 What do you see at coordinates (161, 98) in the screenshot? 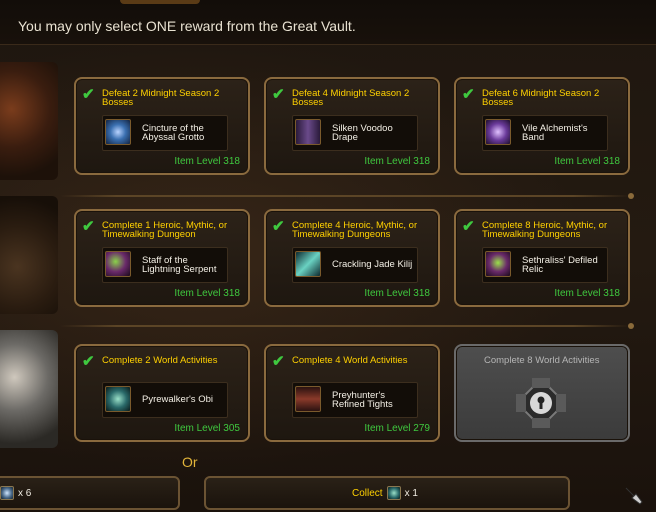
I see `reward-condition: Defeat 2 Midnight Season 2 Bosses` at bounding box center [161, 98].